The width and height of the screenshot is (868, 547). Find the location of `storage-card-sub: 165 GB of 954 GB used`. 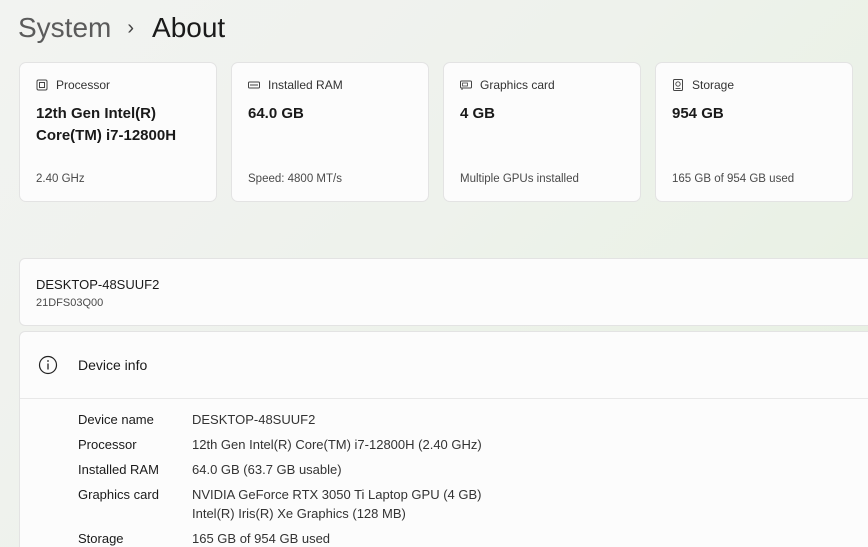

storage-card-sub: 165 GB of 954 GB used is located at coordinates (733, 179).